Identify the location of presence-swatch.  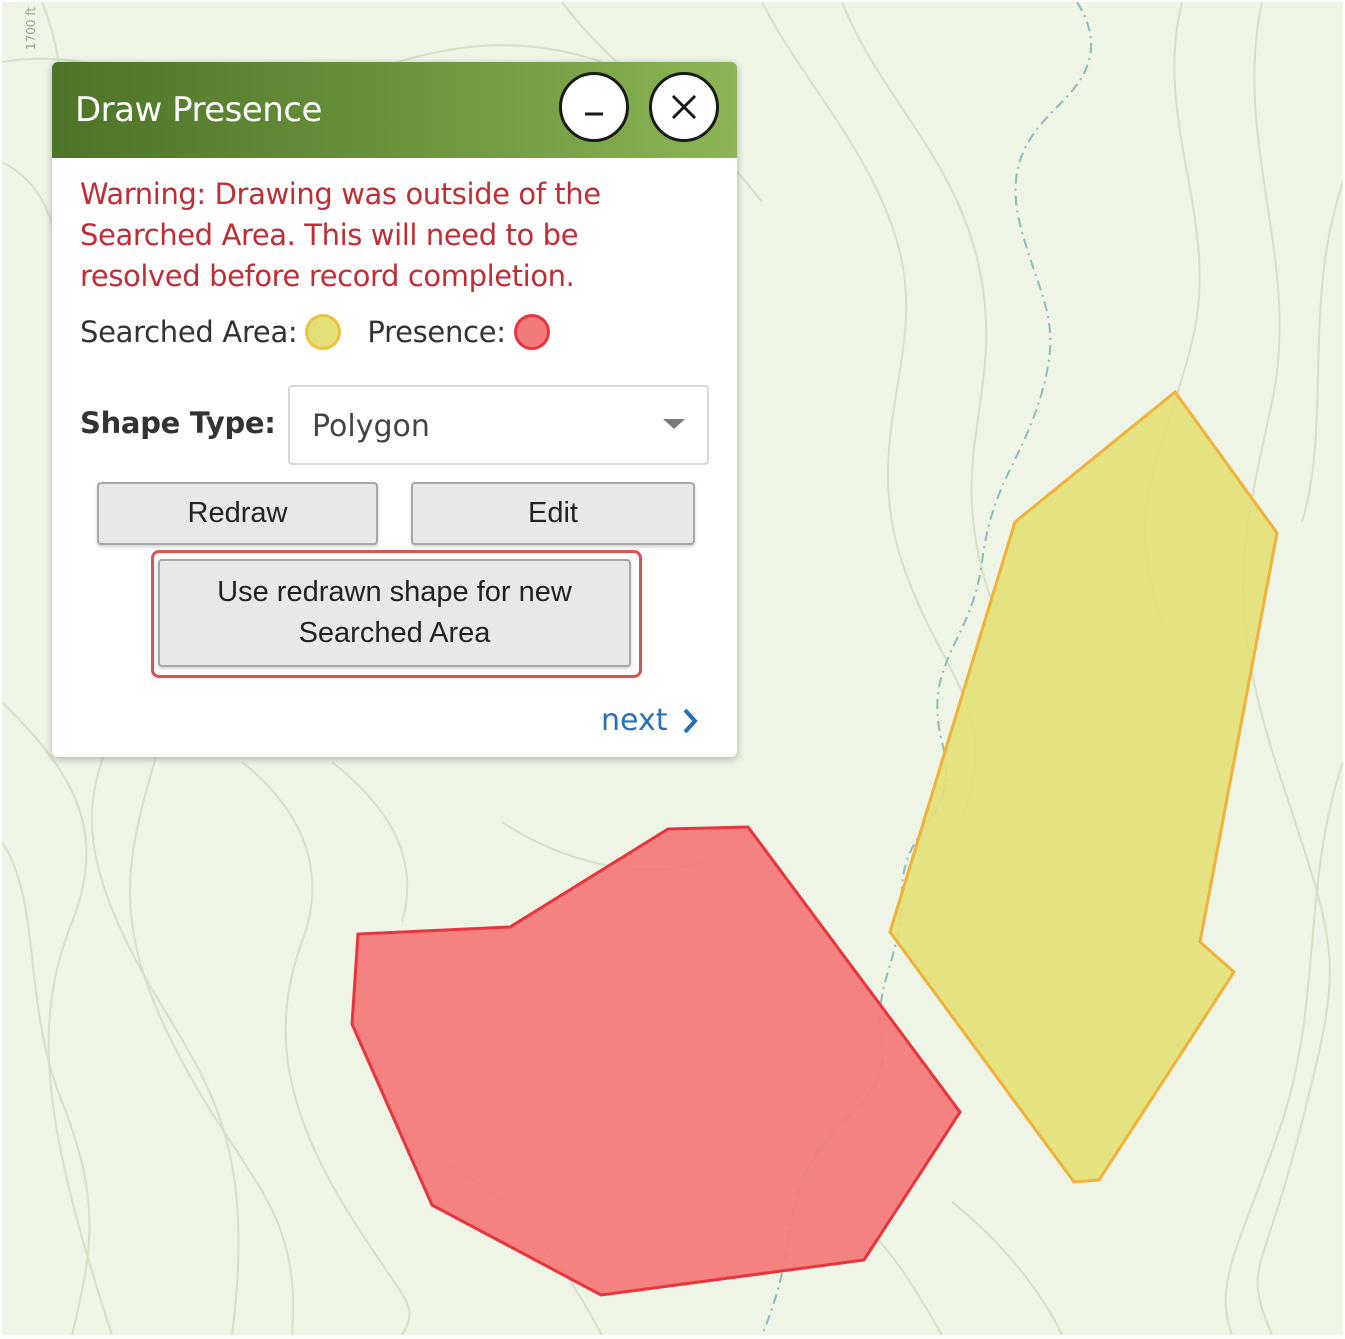
(531, 332).